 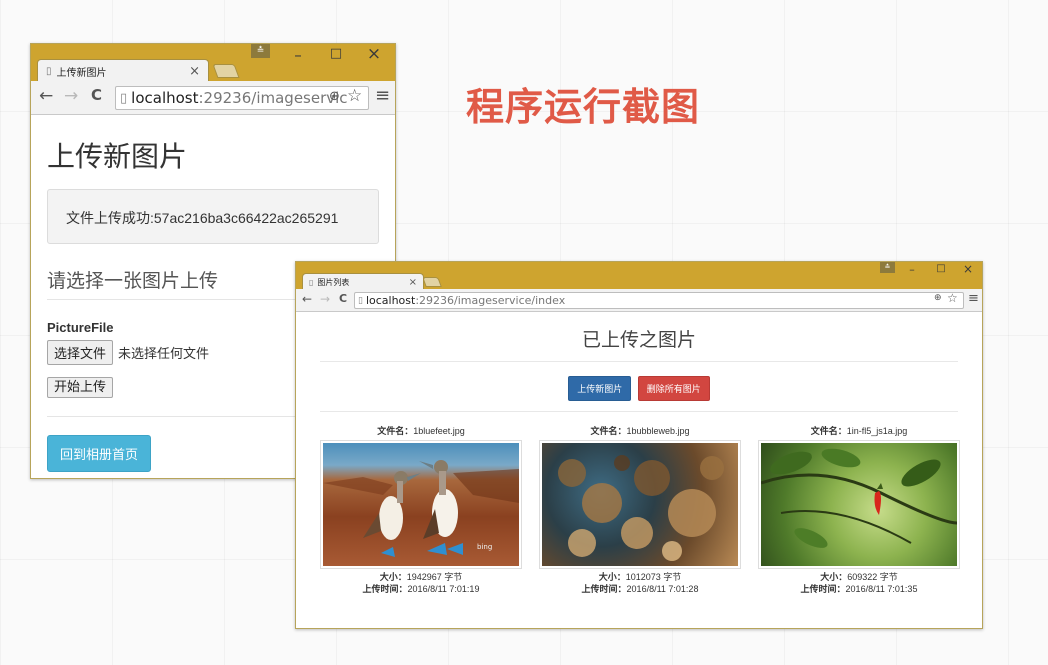 I want to click on url-path: :29236/imageservic, so click(x=273, y=98).